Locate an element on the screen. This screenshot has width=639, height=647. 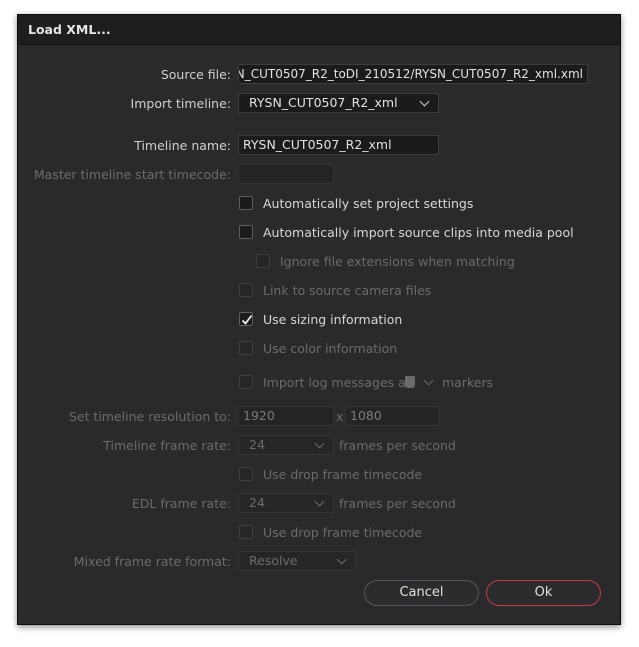
resolution-x-label: x is located at coordinates (340, 416).